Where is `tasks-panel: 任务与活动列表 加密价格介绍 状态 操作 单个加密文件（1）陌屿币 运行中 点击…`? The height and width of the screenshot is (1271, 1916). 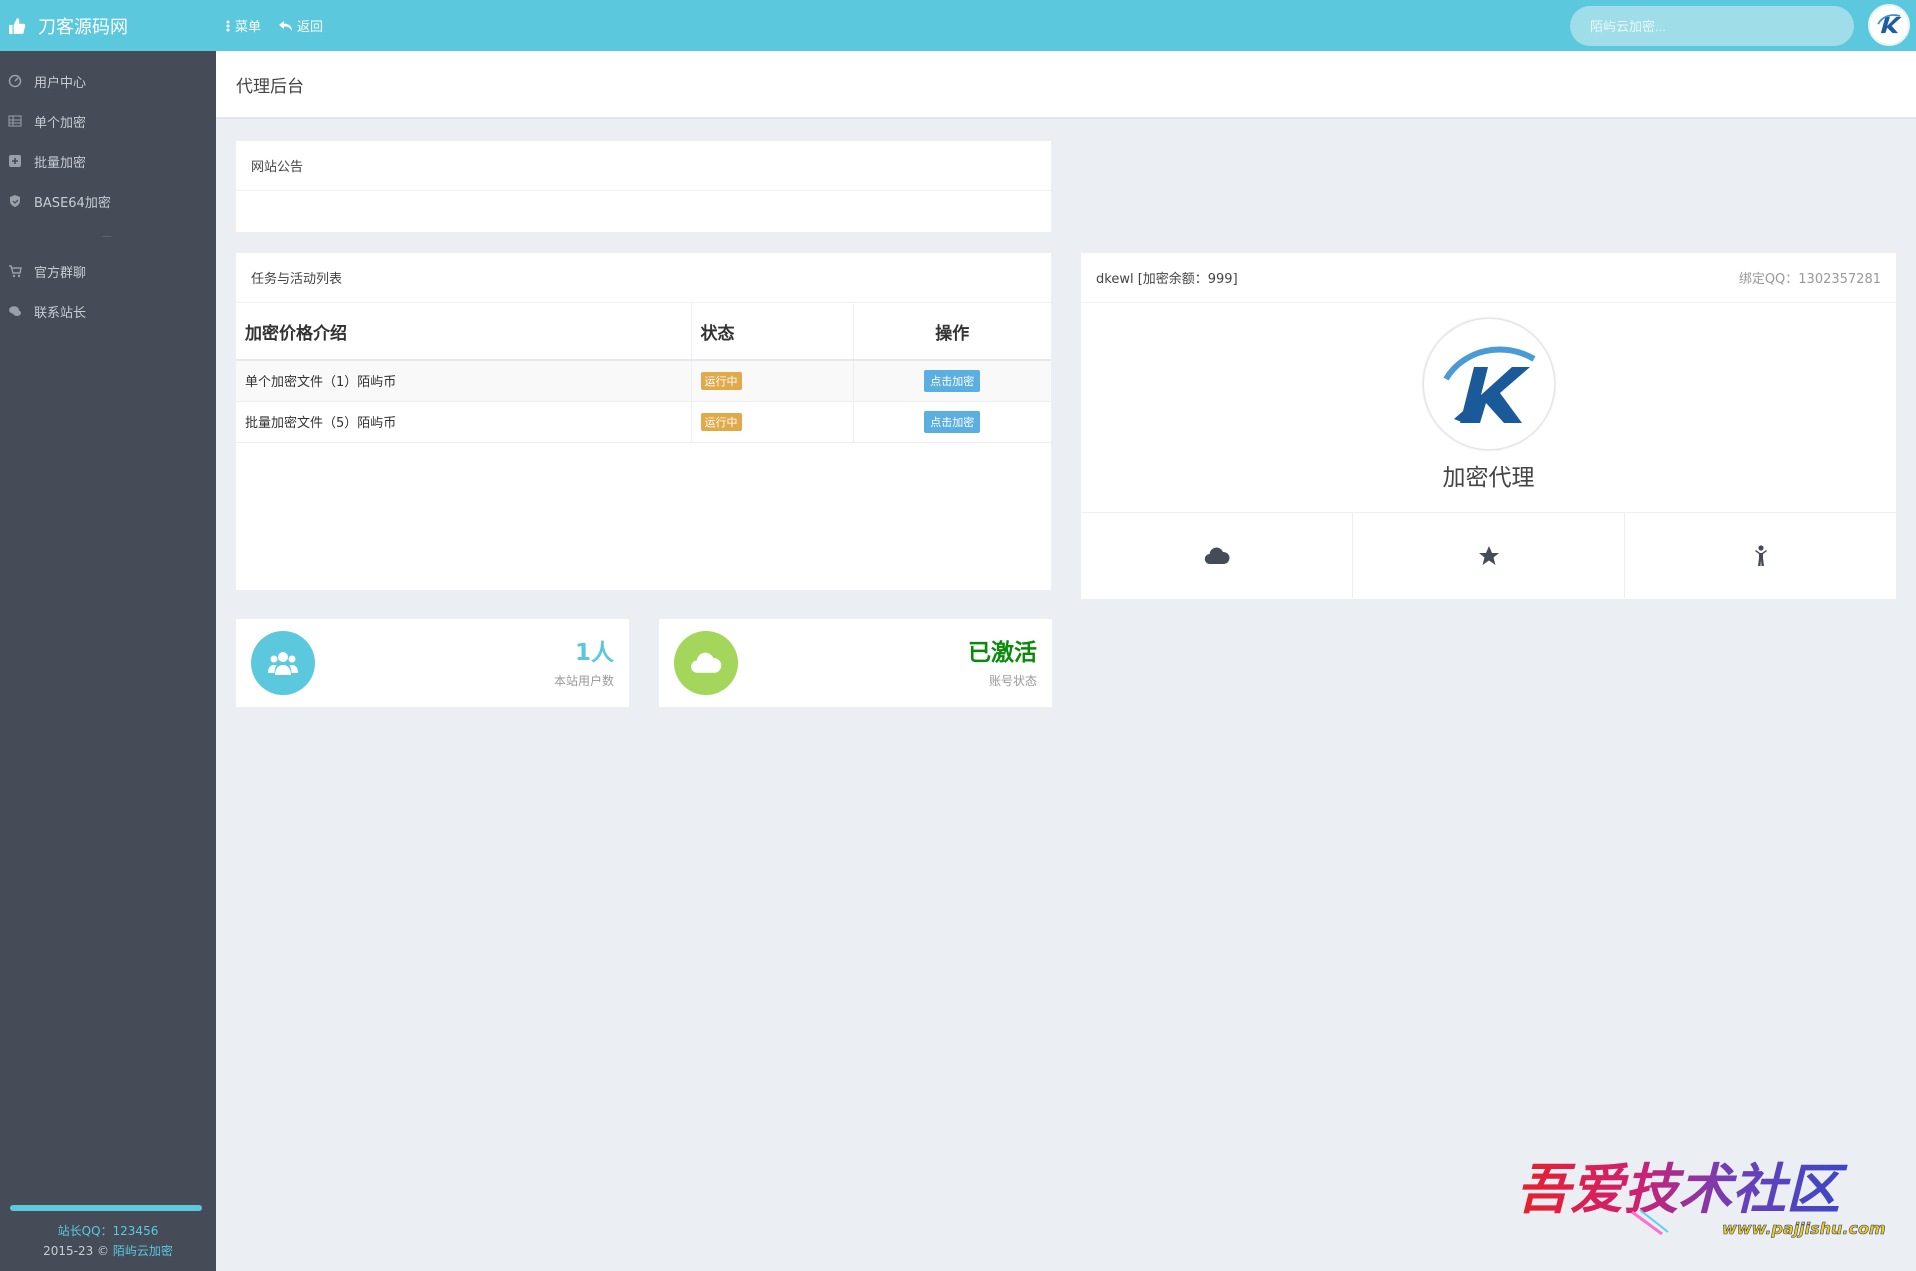 tasks-panel: 任务与活动列表 加密价格介绍 状态 操作 单个加密文件（1）陌屿币 运行中 点击… is located at coordinates (643, 421).